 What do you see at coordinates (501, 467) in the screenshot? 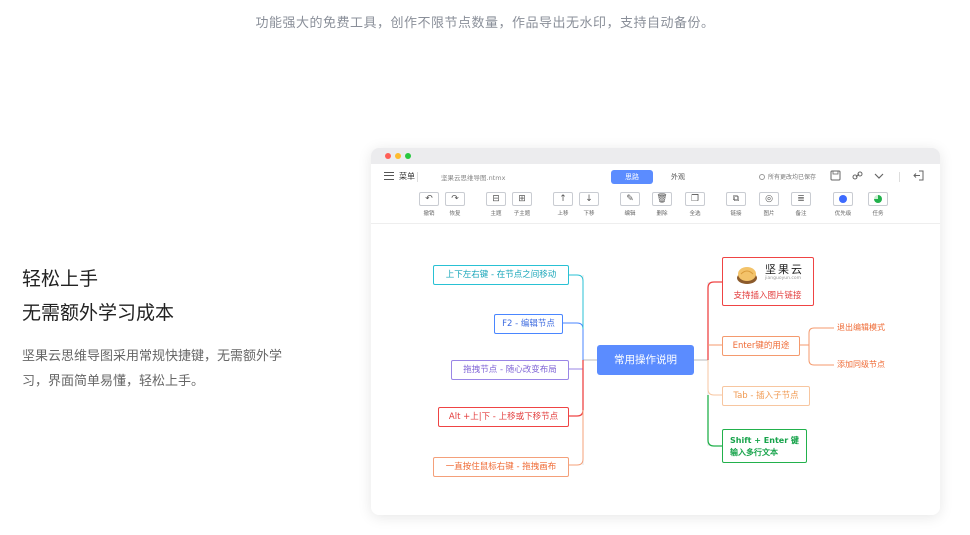
I see `mindmap-node: 一直按住鼠标右键 - 拖拽画布` at bounding box center [501, 467].